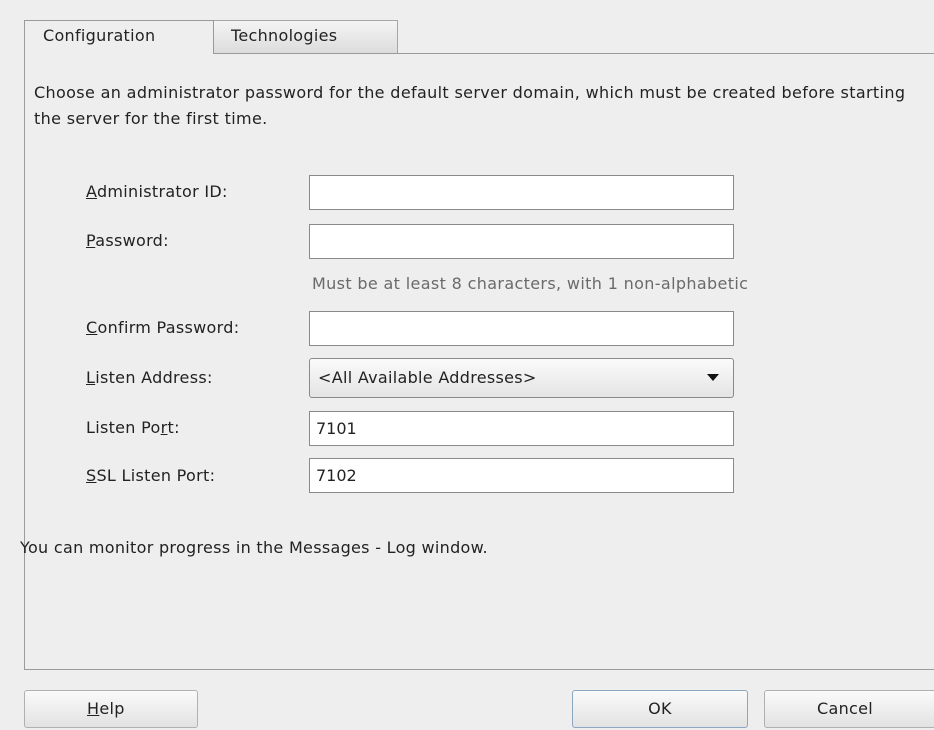 This screenshot has height=730, width=934. Describe the element at coordinates (660, 709) in the screenshot. I see `ok-button: OK` at that location.